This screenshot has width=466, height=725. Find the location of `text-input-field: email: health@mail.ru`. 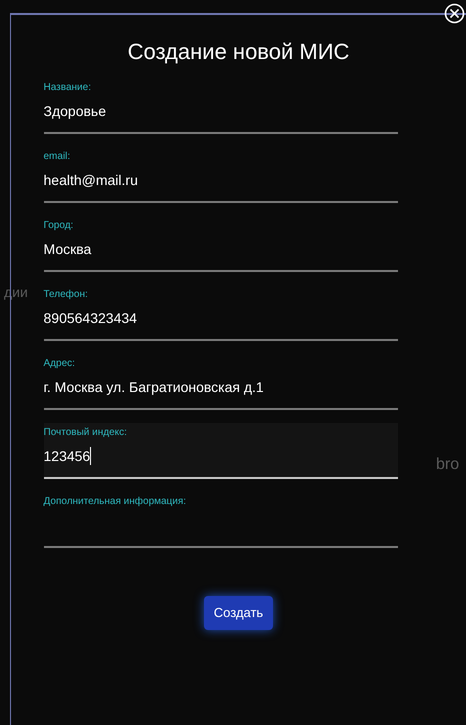

text-input-field: email: health@mail.ru is located at coordinates (221, 175).